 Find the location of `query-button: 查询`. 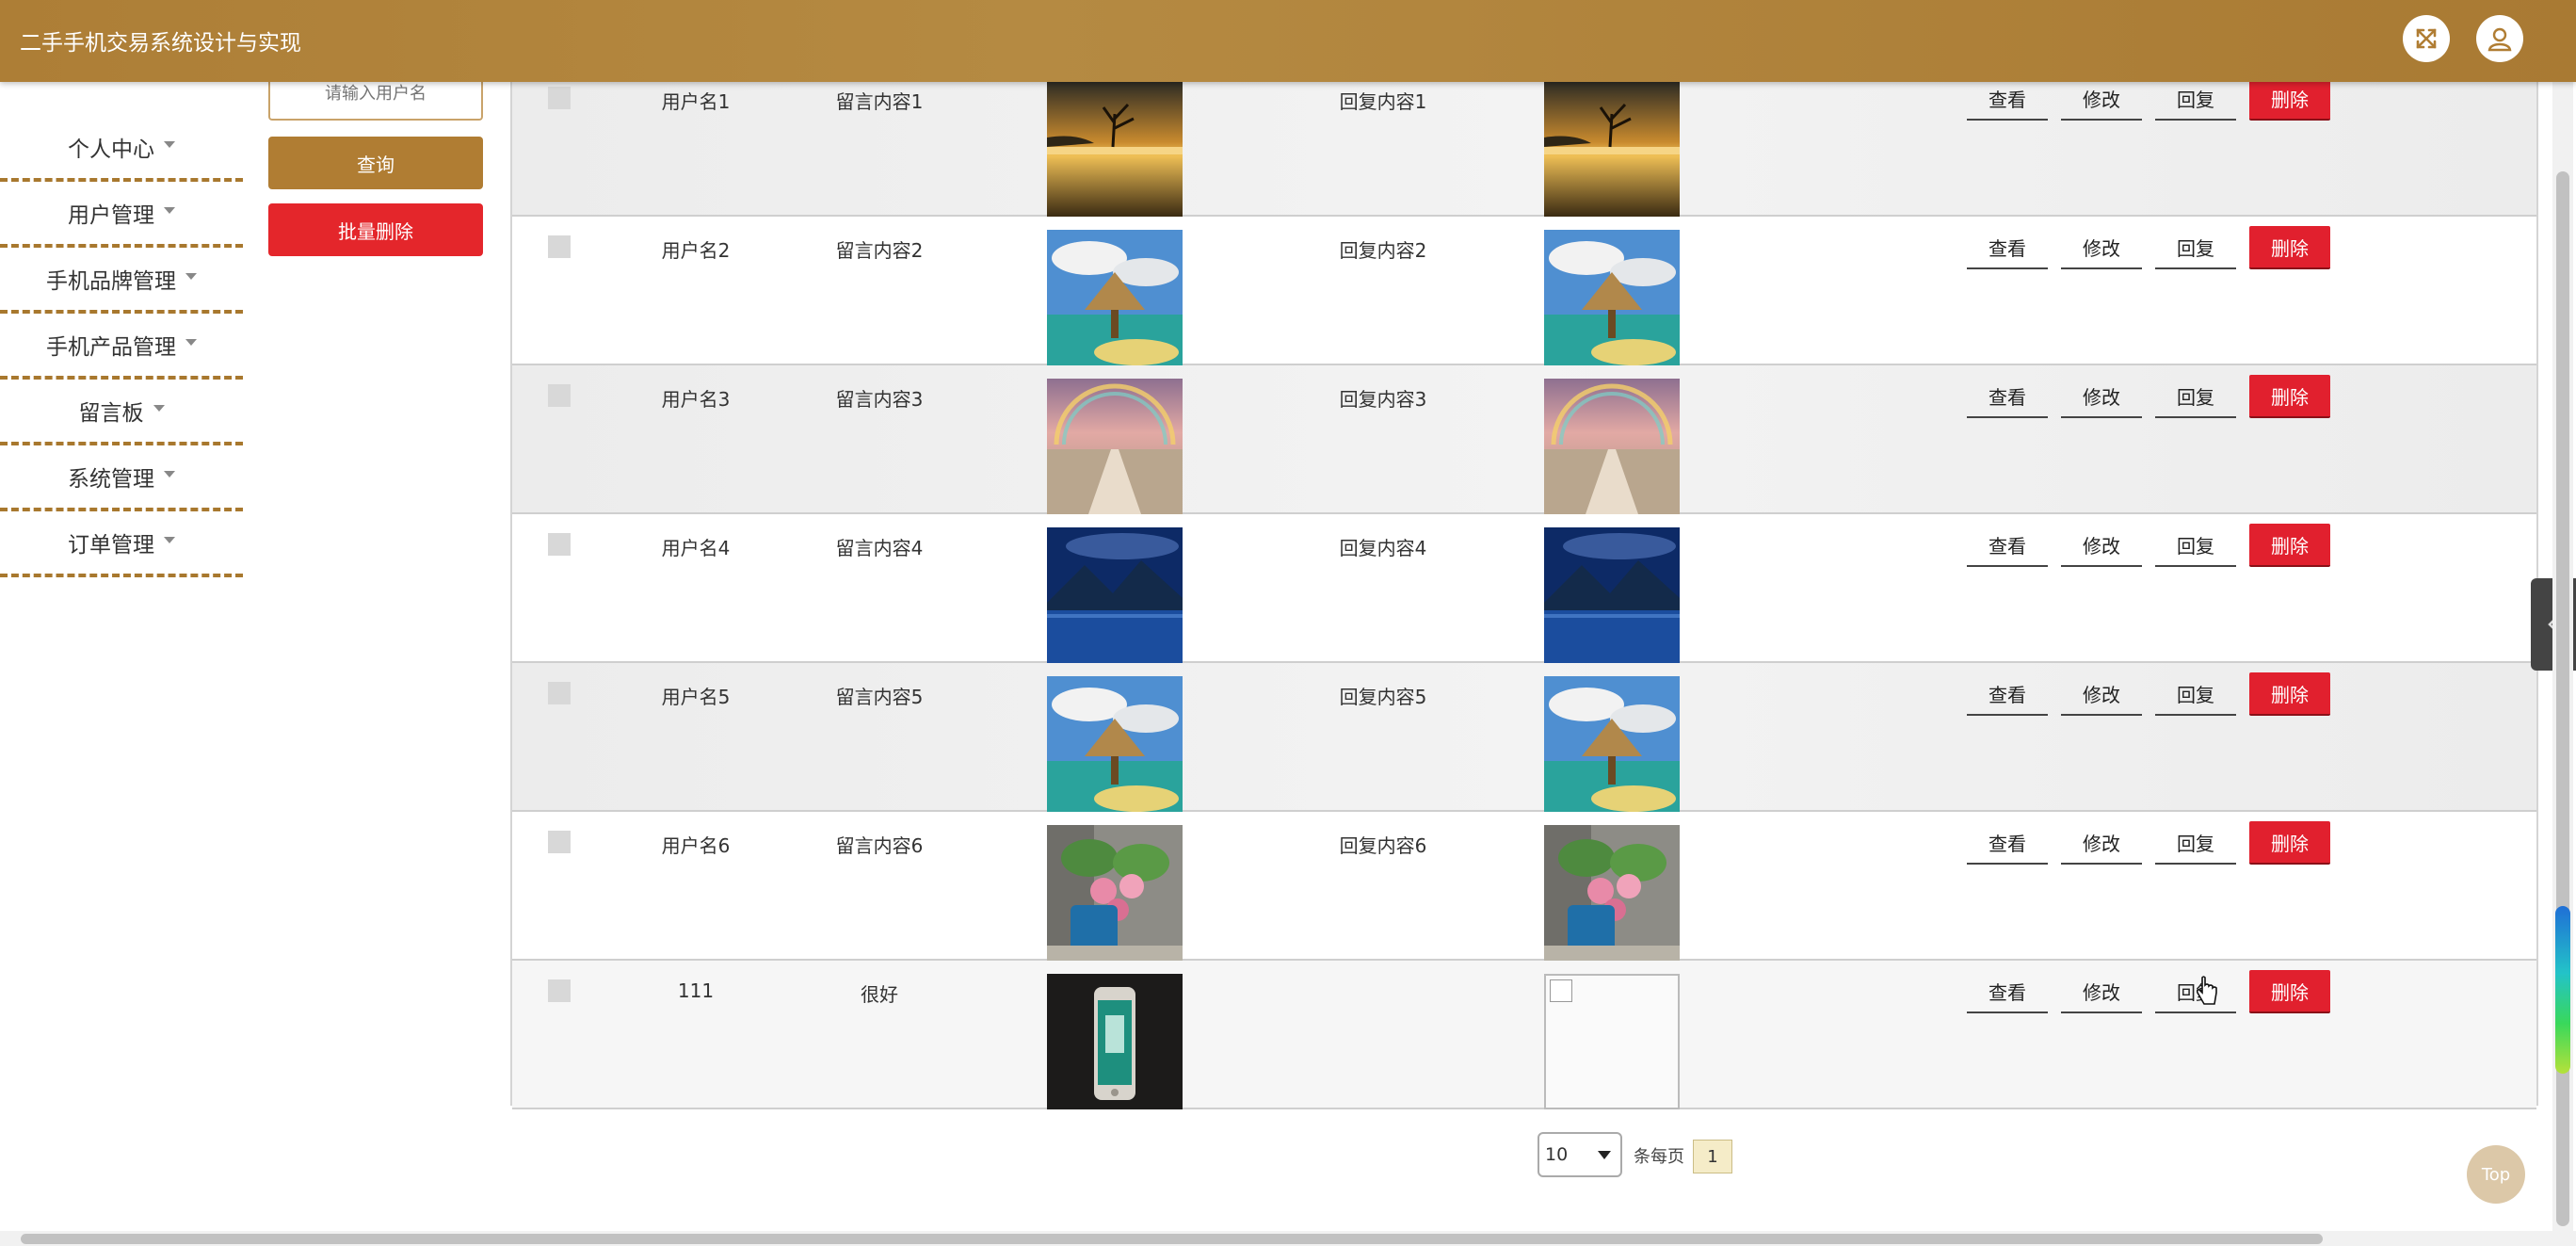

query-button: 查询 is located at coordinates (375, 163).